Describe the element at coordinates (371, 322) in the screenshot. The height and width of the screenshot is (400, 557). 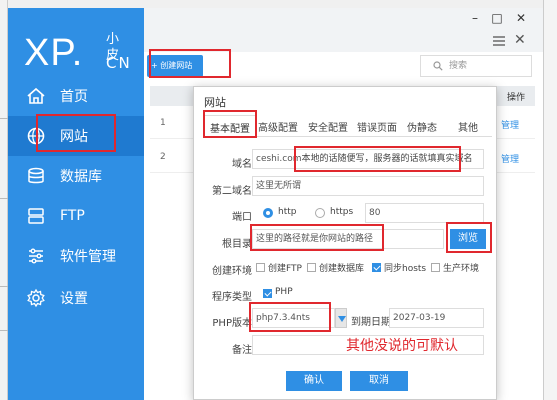
I see `expire-label: 到期日期` at that location.